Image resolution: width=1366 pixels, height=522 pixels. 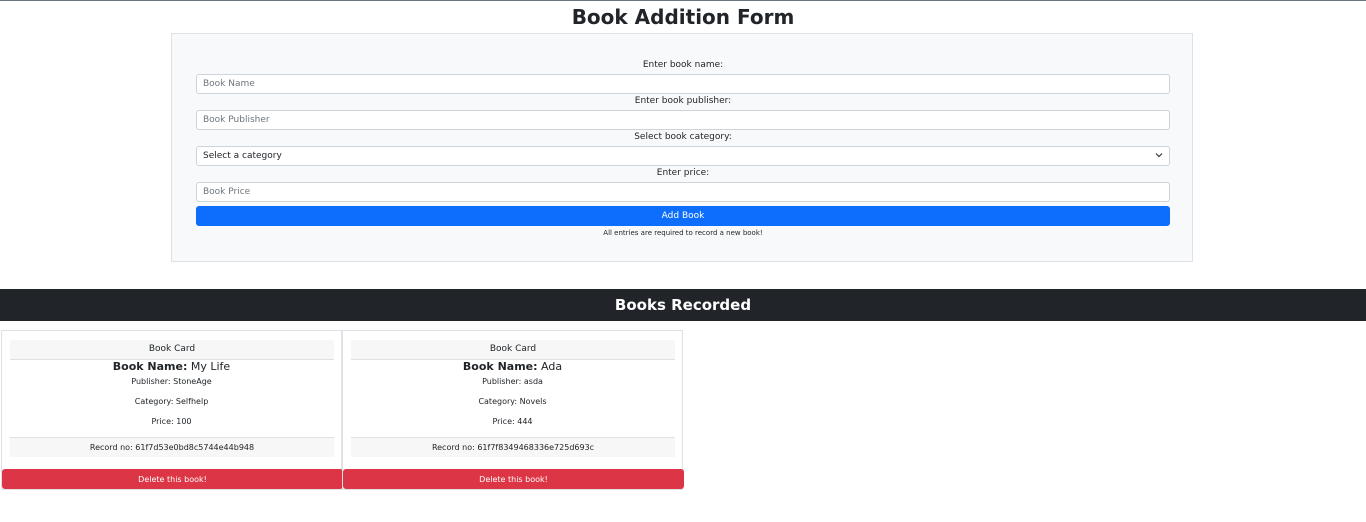 What do you see at coordinates (683, 173) in the screenshot?
I see `book-price-label: Enter price:` at bounding box center [683, 173].